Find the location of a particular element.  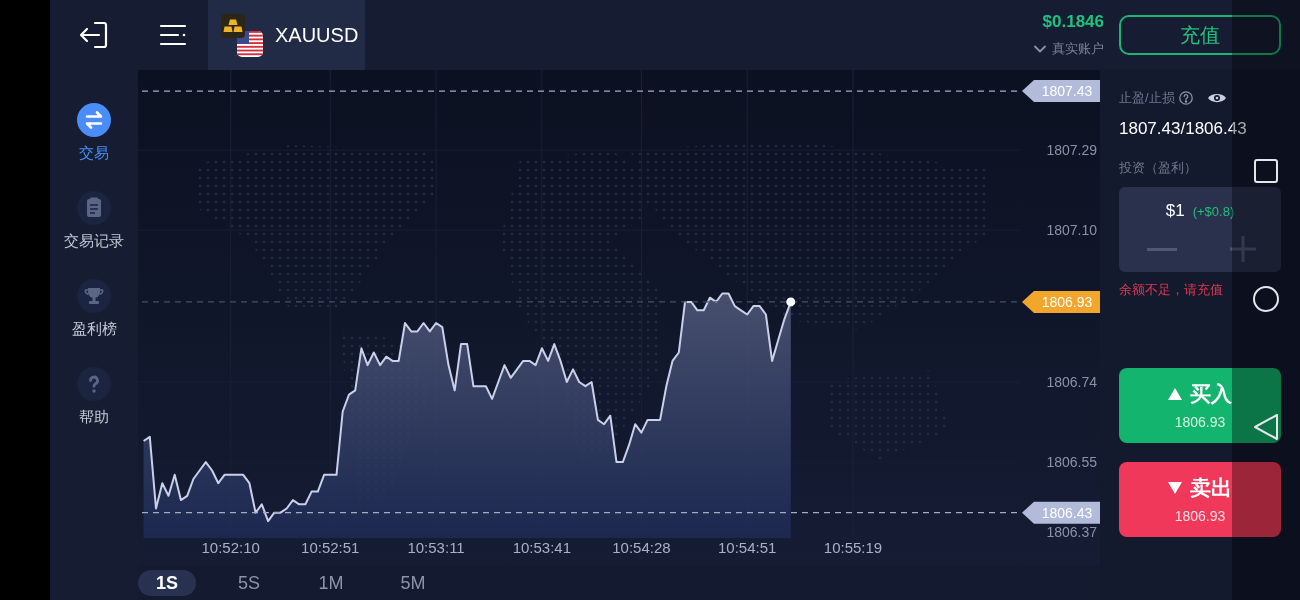

amount-value: $1 is located at coordinates (1175, 211).